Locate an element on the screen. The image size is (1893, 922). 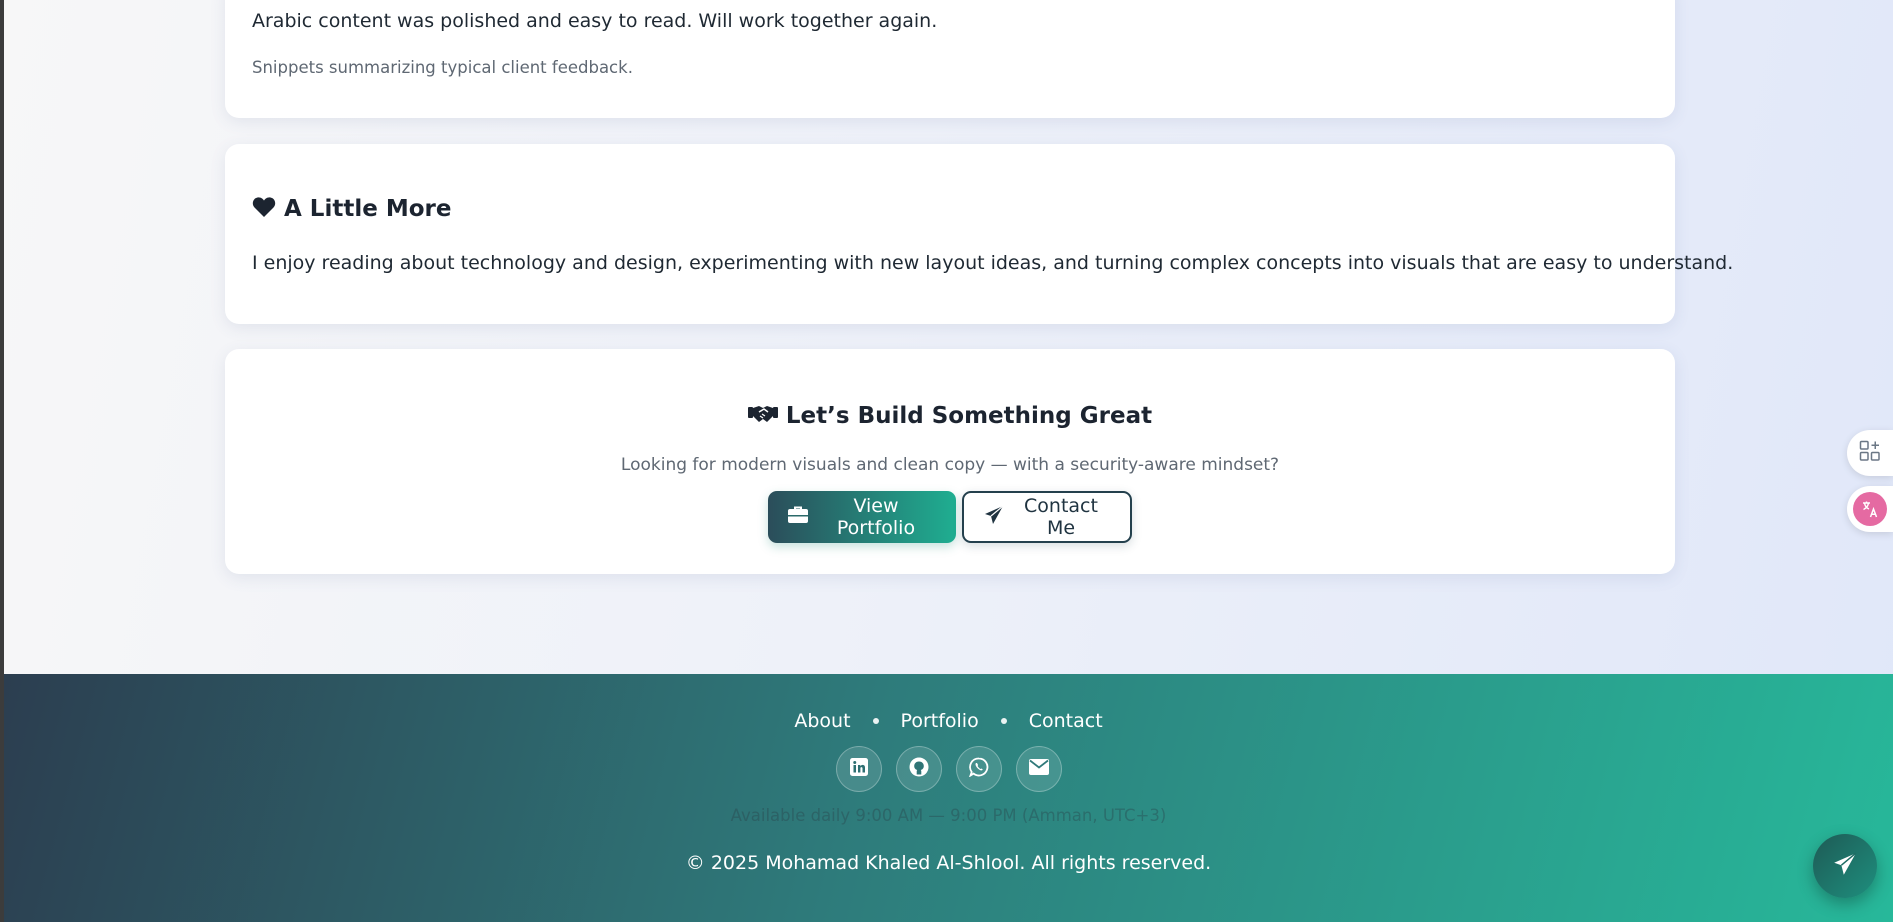
translate-widget-button is located at coordinates (1870, 509).